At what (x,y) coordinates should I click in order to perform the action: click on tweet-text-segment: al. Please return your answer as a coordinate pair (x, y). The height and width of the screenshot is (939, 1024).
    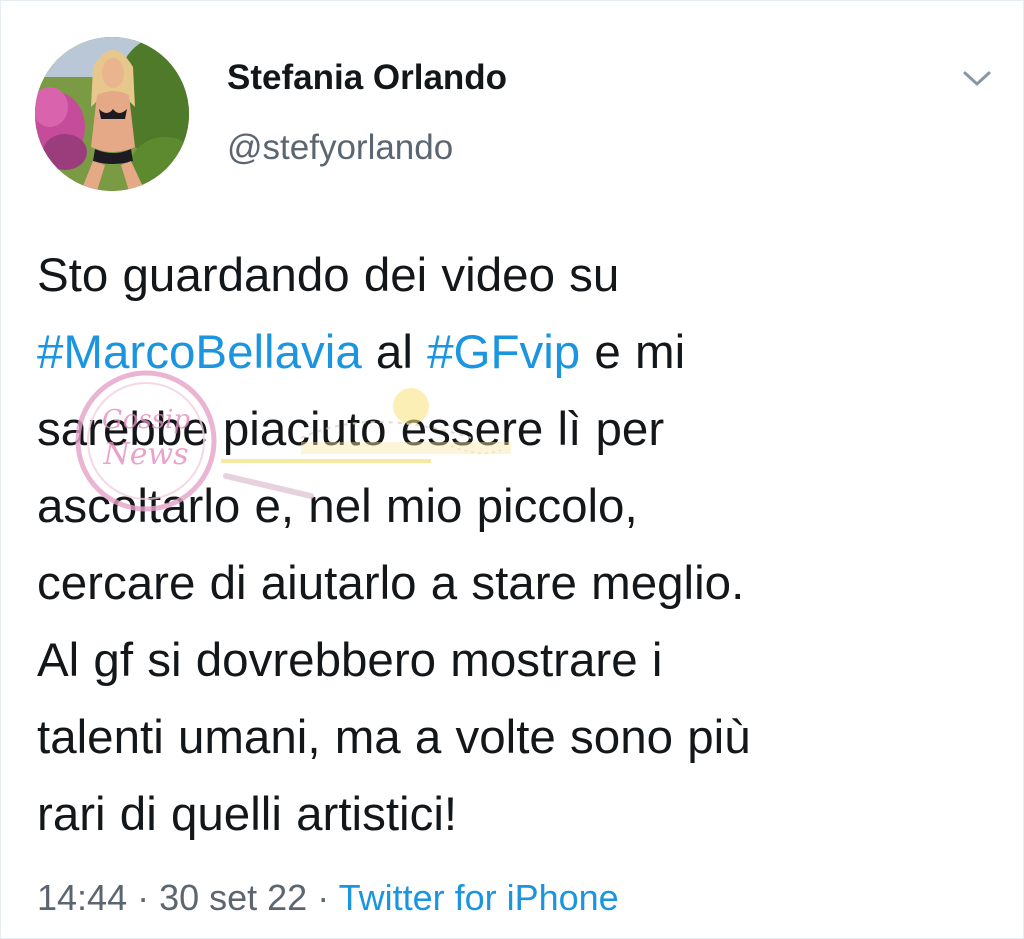
    Looking at the image, I should click on (394, 352).